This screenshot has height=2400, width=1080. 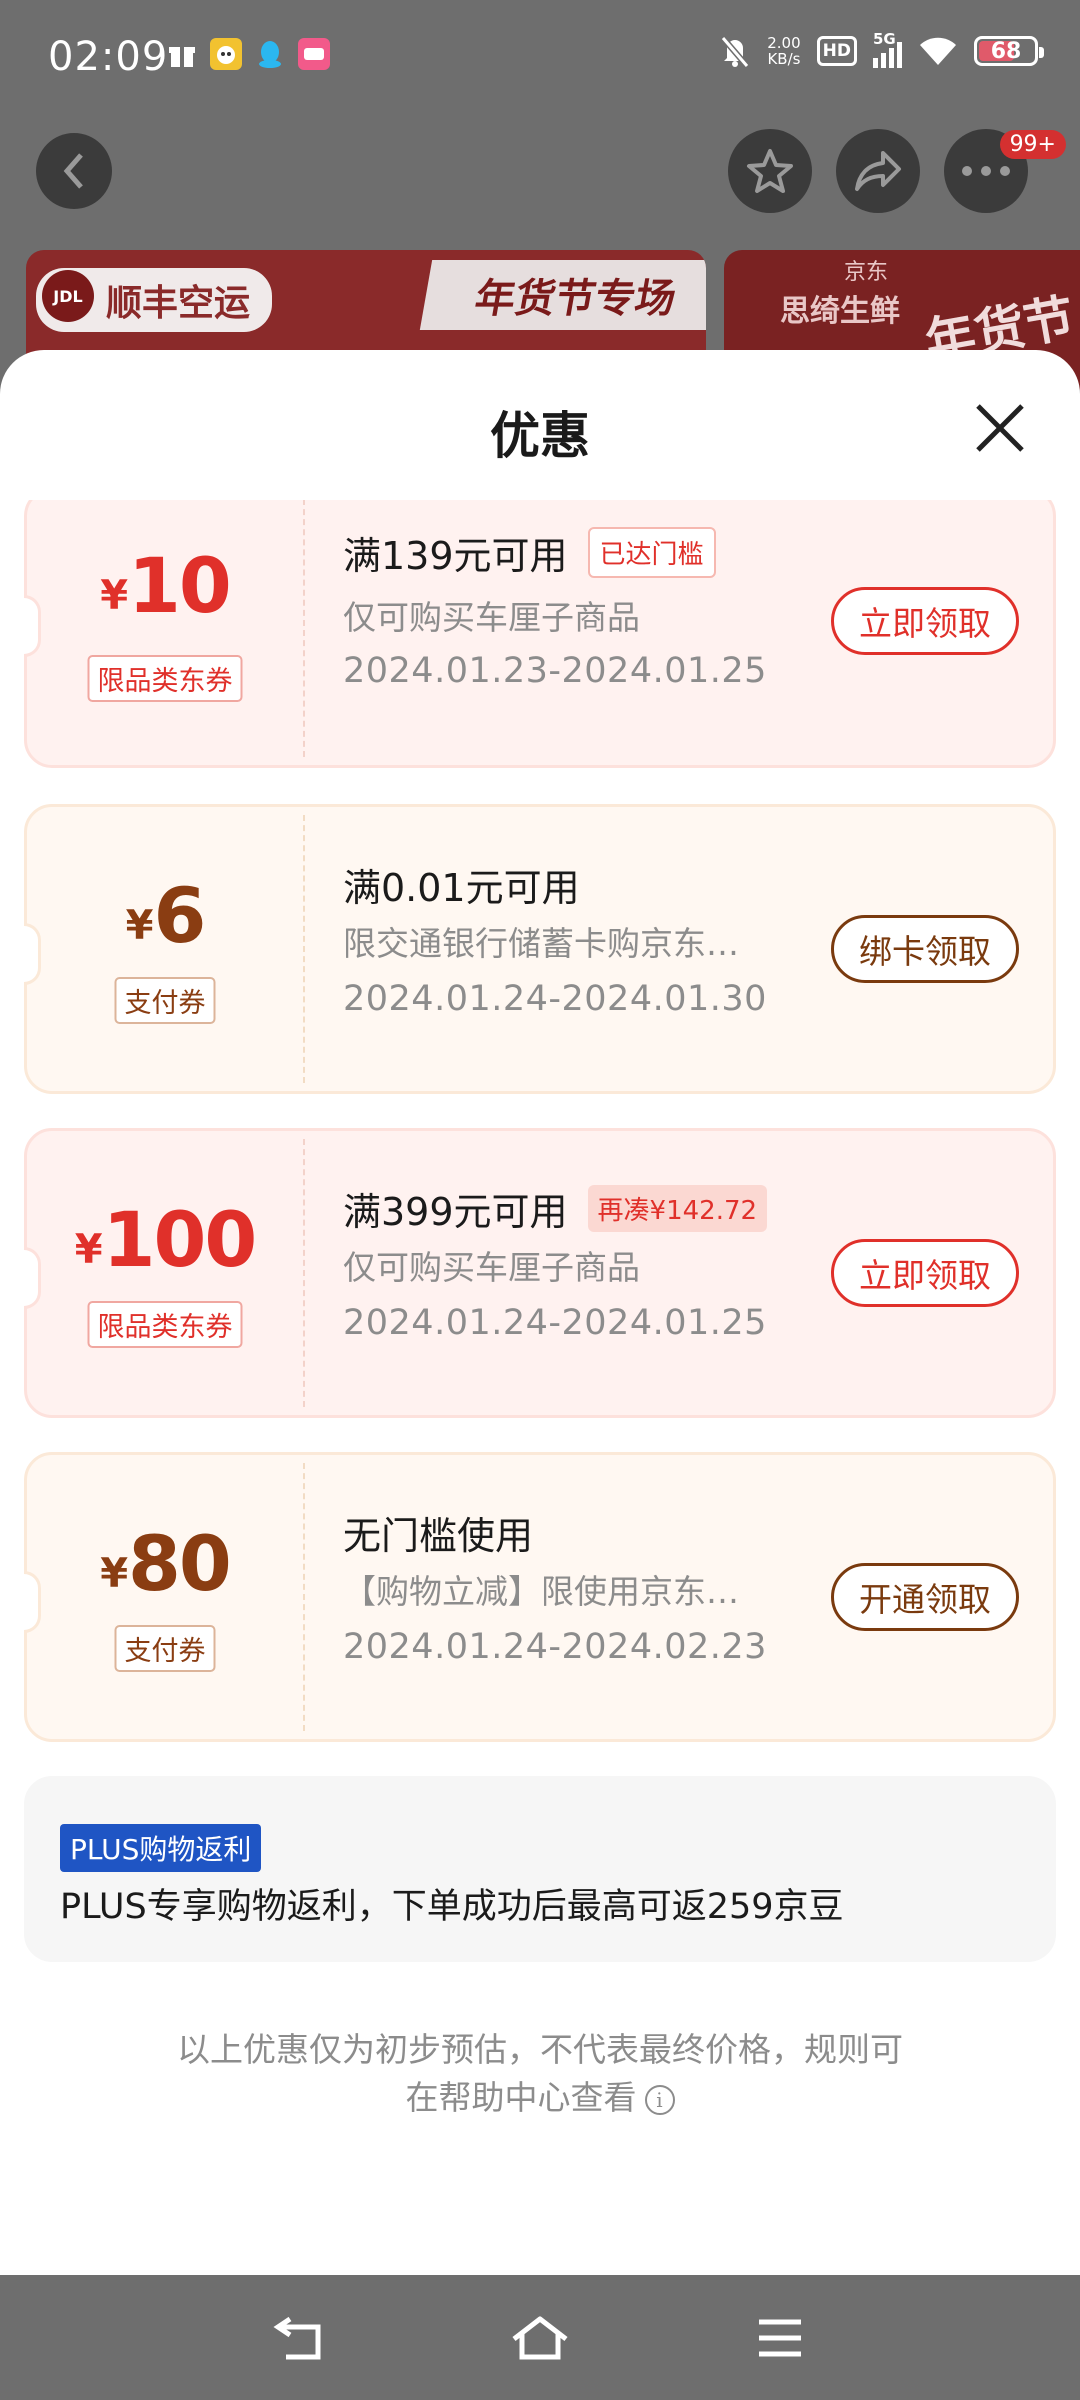 I want to click on favorite-button, so click(x=770, y=171).